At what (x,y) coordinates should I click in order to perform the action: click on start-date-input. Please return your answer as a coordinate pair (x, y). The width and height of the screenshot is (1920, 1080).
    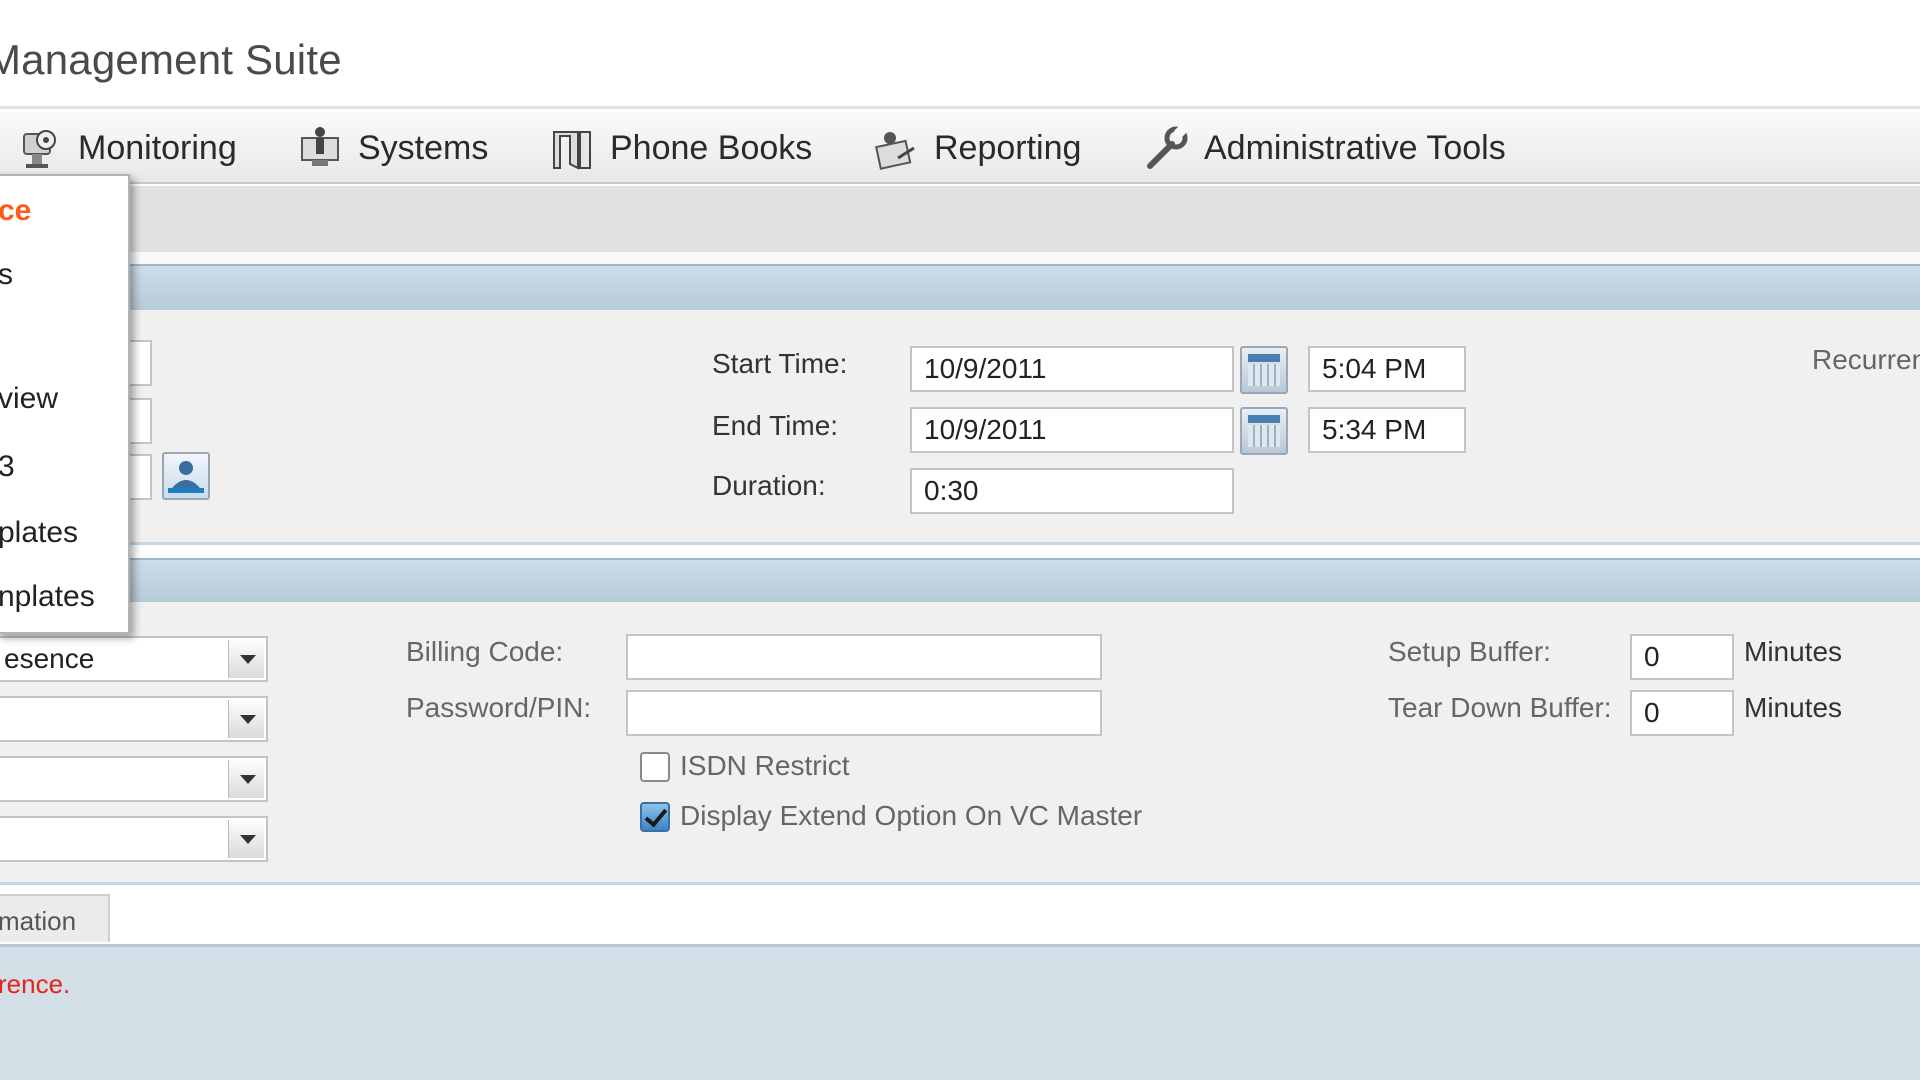
    Looking at the image, I should click on (1072, 369).